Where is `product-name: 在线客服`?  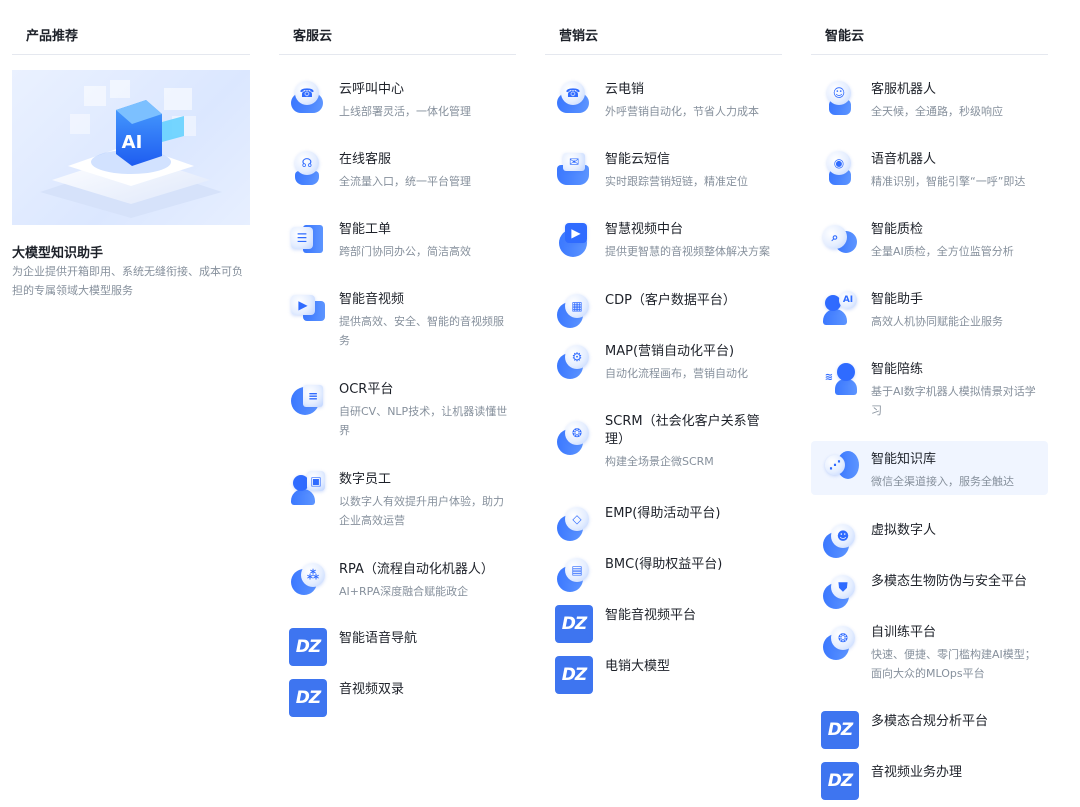
product-name: 在线客服 is located at coordinates (365, 159).